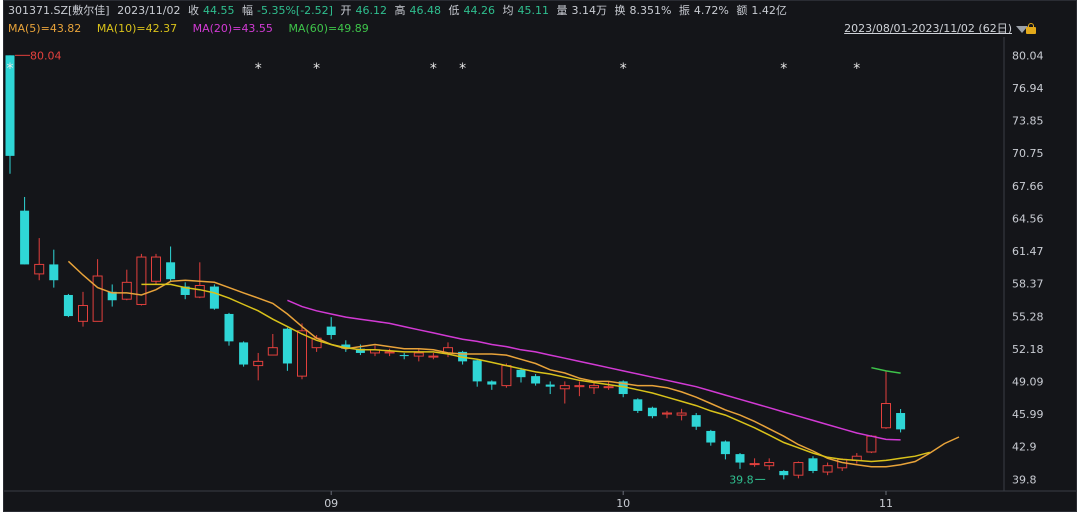 This screenshot has width=1080, height=521. I want to click on y-tick-label: 58.37, so click(1028, 284).